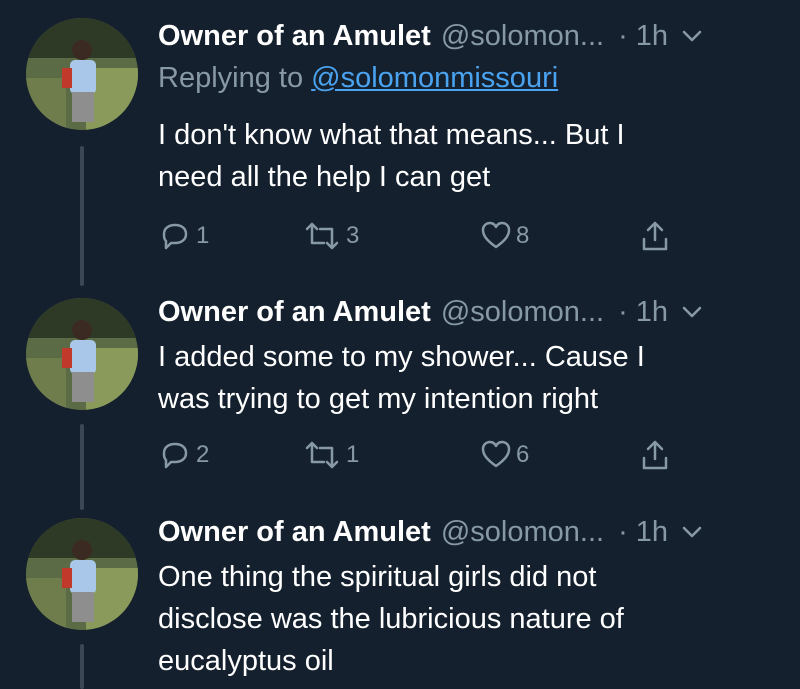  I want to click on retweet-count: 3, so click(353, 235).